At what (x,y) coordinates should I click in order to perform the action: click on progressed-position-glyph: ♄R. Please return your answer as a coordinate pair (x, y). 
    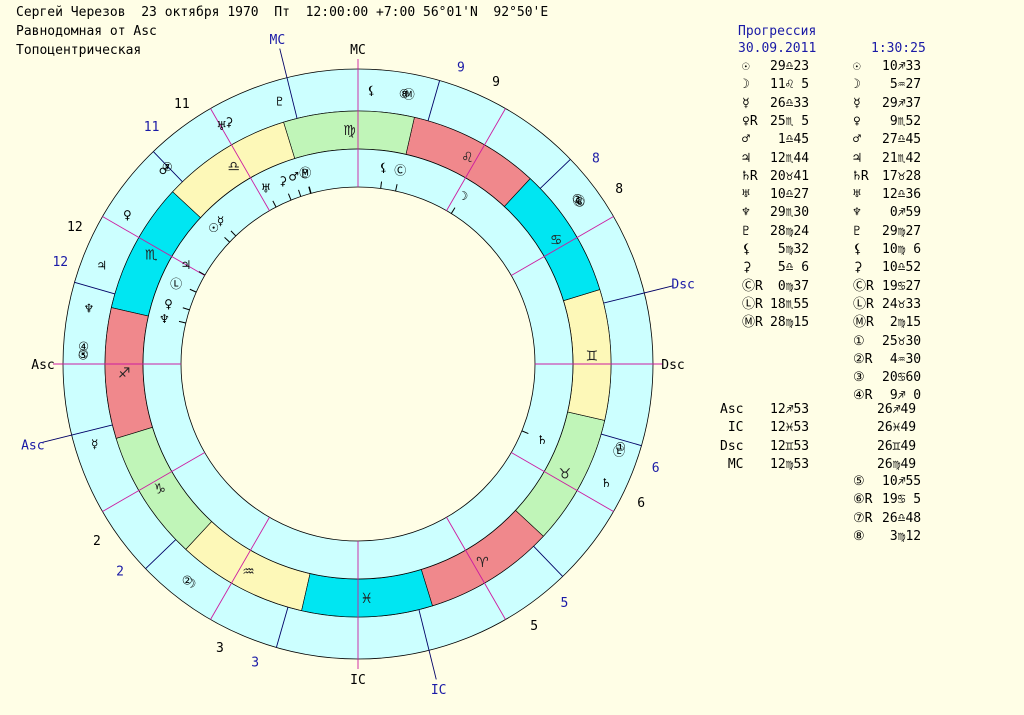
    Looking at the image, I should click on (861, 176).